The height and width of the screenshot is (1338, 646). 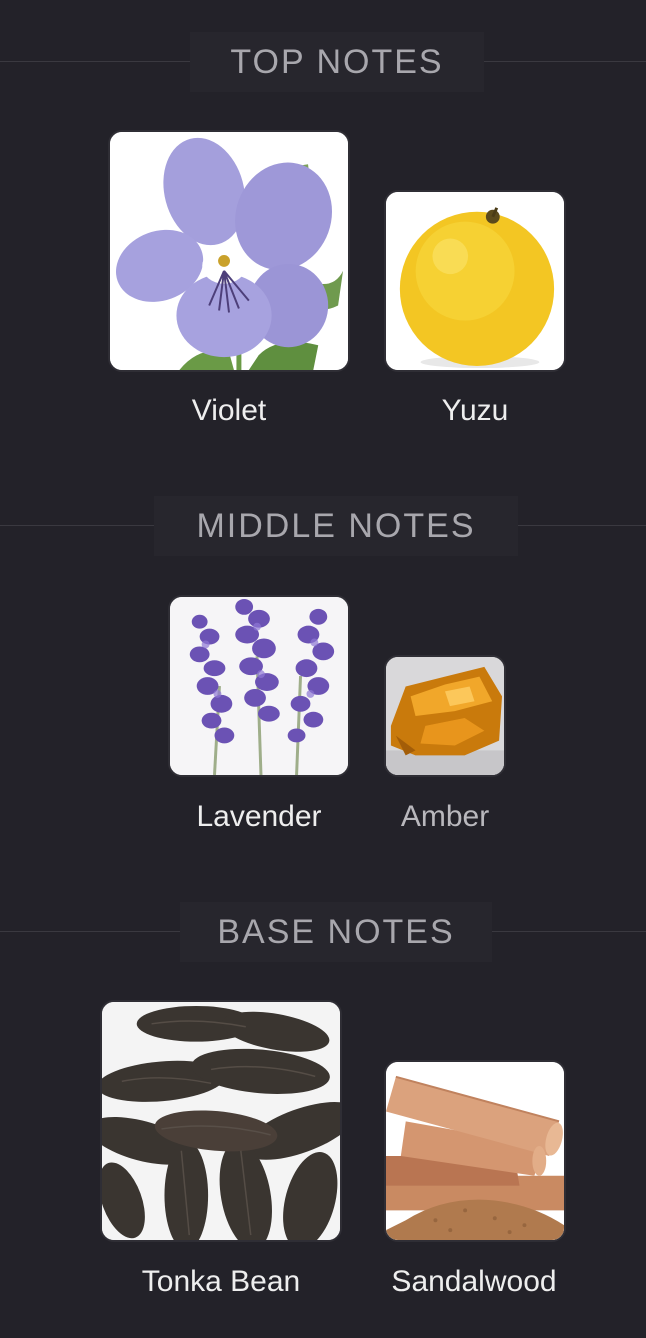 I want to click on note-label-tonka-bean: Tonka Bean, so click(x=221, y=1281).